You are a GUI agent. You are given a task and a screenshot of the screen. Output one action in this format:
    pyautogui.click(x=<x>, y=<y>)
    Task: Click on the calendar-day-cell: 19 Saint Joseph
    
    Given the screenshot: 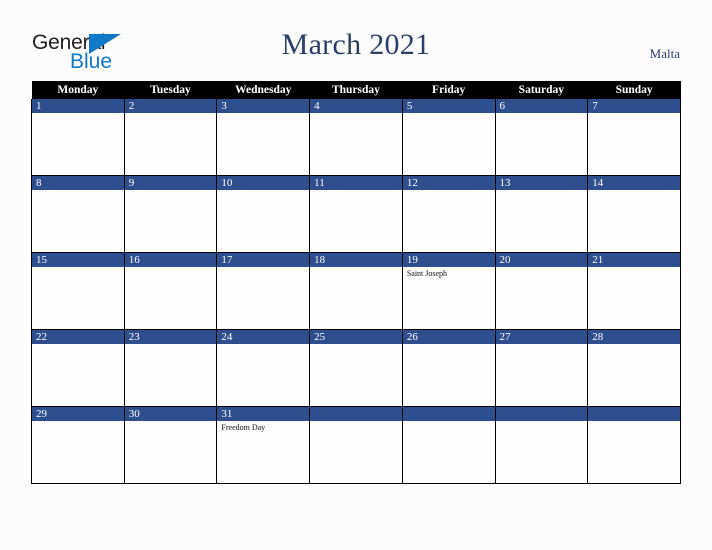 What is the action you would take?
    pyautogui.click(x=448, y=291)
    